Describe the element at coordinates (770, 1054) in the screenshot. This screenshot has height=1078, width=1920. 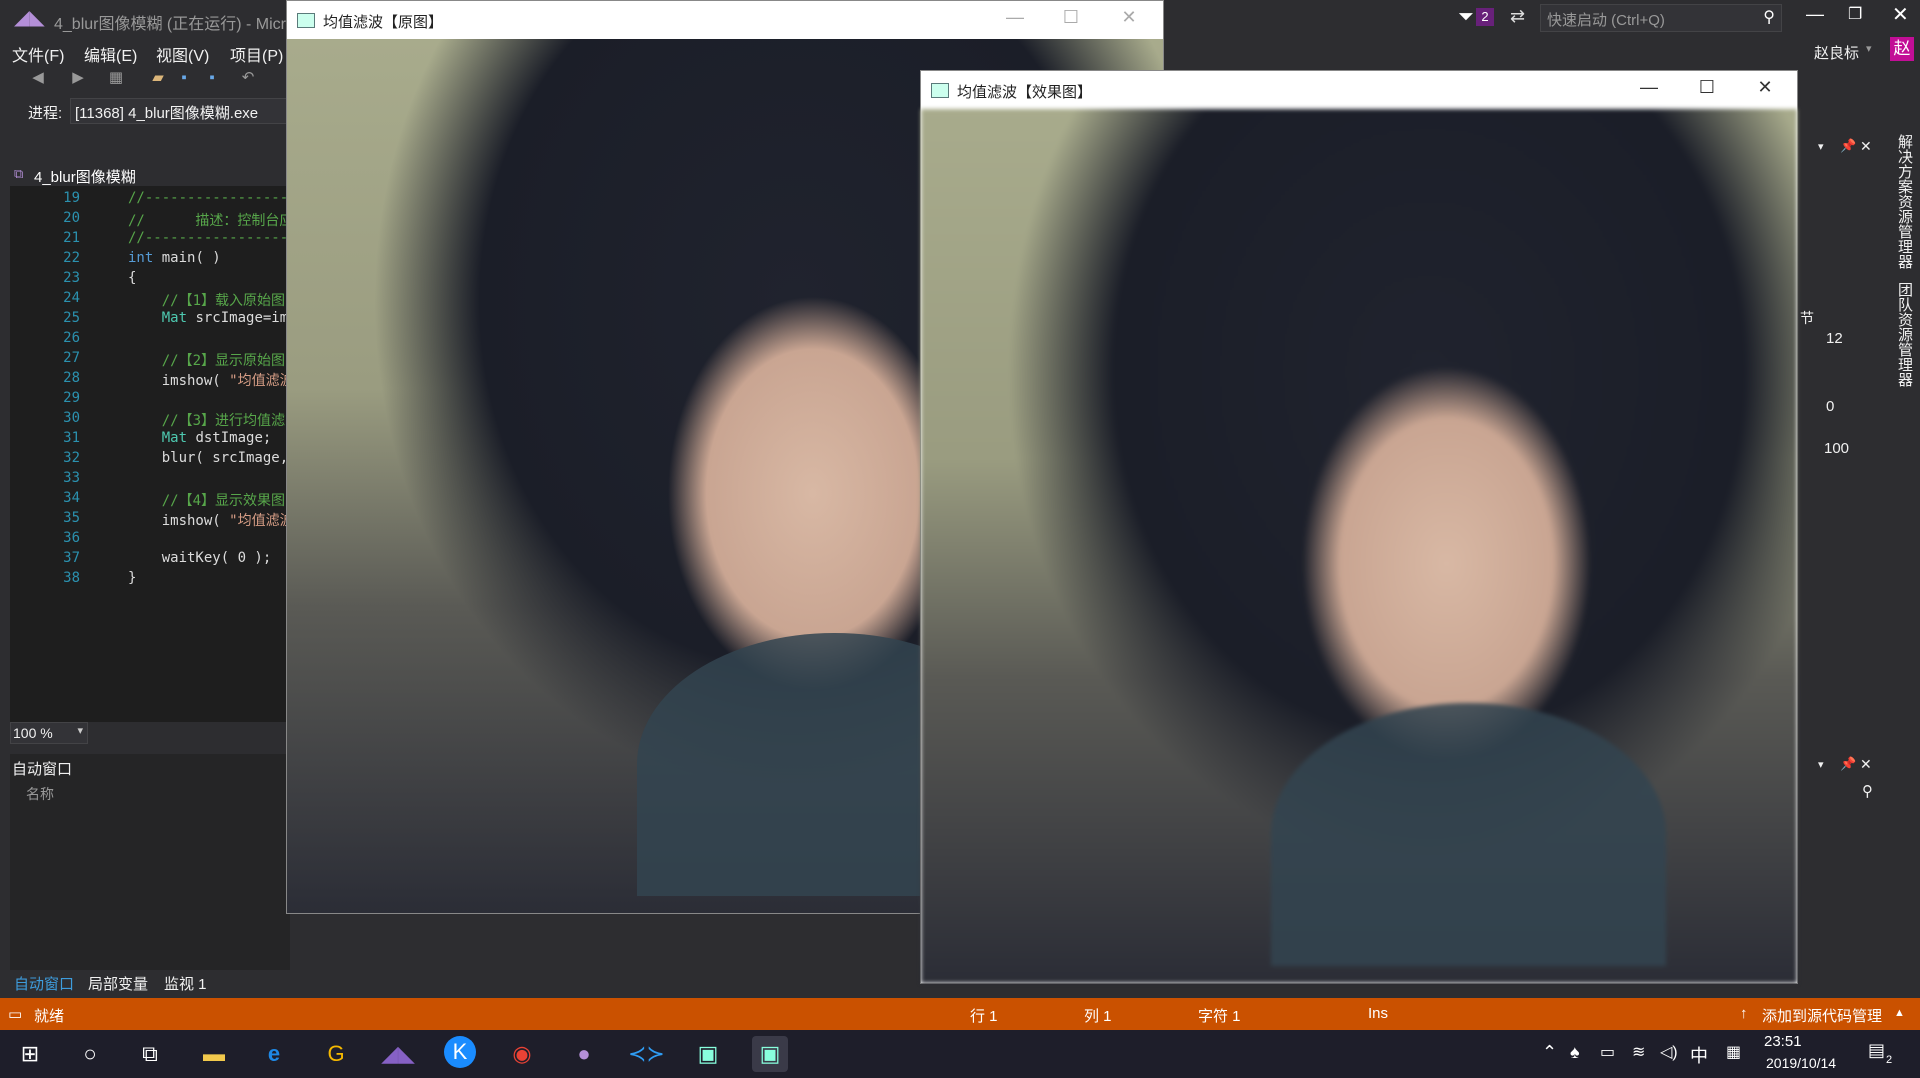
I see `opencv-window-active-icon: ▣` at that location.